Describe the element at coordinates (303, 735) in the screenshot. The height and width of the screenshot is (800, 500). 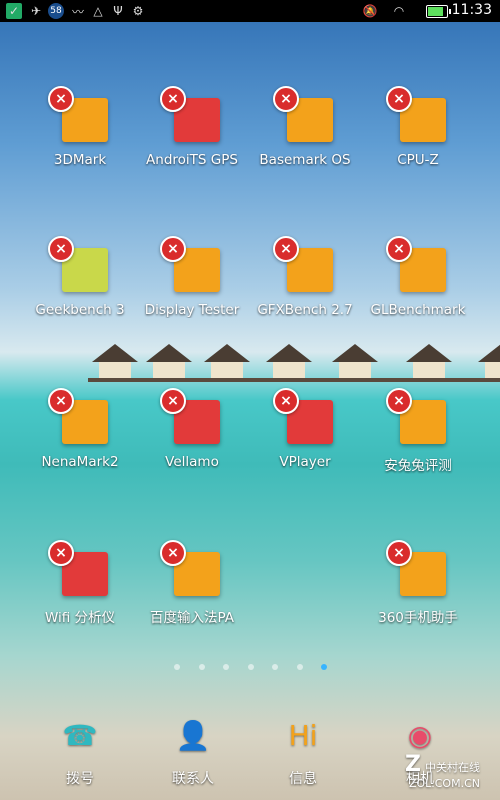
I see `messages-icon: Hi` at that location.